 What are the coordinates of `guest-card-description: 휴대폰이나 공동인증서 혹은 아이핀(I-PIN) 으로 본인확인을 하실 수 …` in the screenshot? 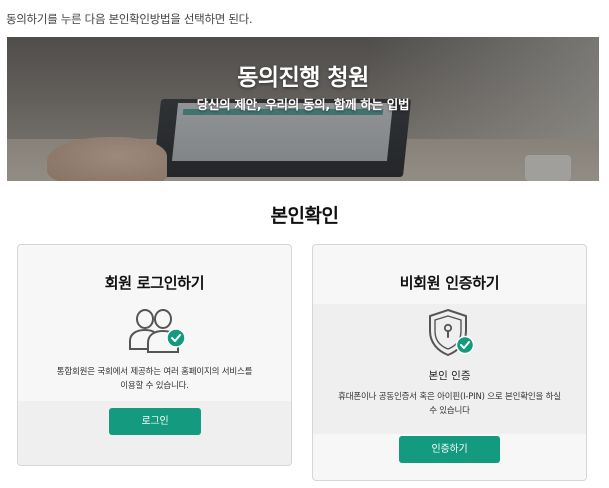 It's located at (449, 404).